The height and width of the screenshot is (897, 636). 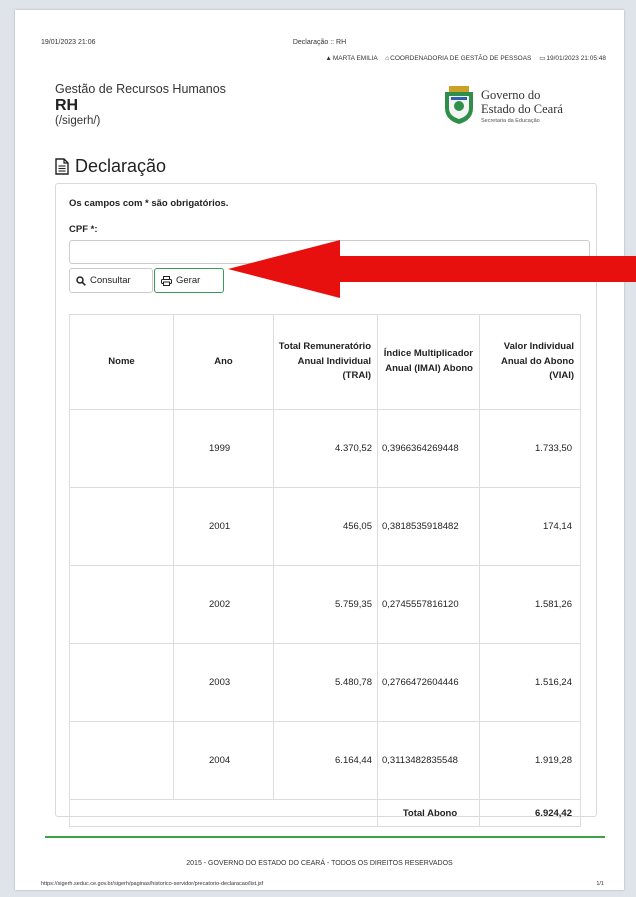 What do you see at coordinates (121, 166) in the screenshot?
I see `page-title-text: Declaração` at bounding box center [121, 166].